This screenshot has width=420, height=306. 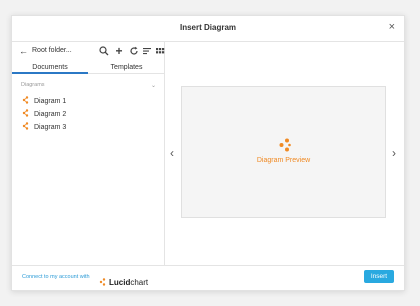 I want to click on dialog-title: Insert Diagram, so click(x=208, y=27).